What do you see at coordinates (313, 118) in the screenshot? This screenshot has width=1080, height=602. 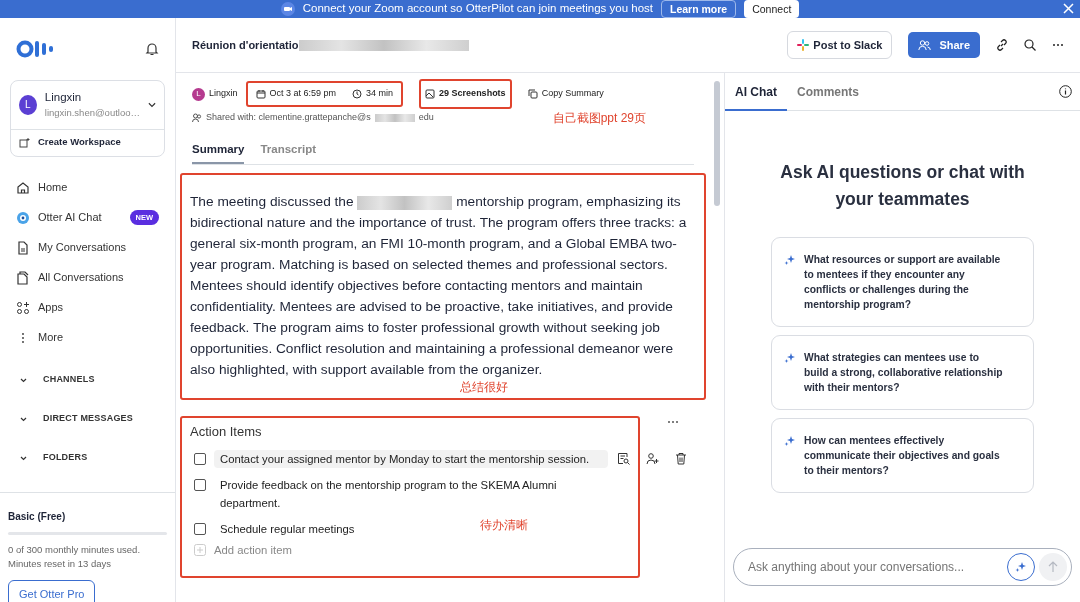 I see `shared-with-text: Shared with: clementine.grattepanche@s edu` at bounding box center [313, 118].